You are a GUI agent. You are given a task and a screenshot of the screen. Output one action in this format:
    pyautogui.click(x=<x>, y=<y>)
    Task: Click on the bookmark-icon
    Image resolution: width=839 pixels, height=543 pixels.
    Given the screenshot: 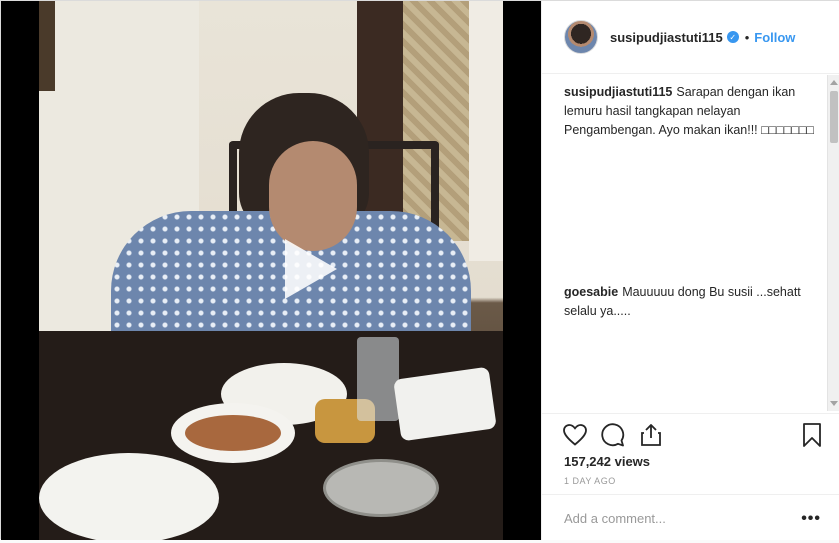 What is the action you would take?
    pyautogui.click(x=812, y=435)
    